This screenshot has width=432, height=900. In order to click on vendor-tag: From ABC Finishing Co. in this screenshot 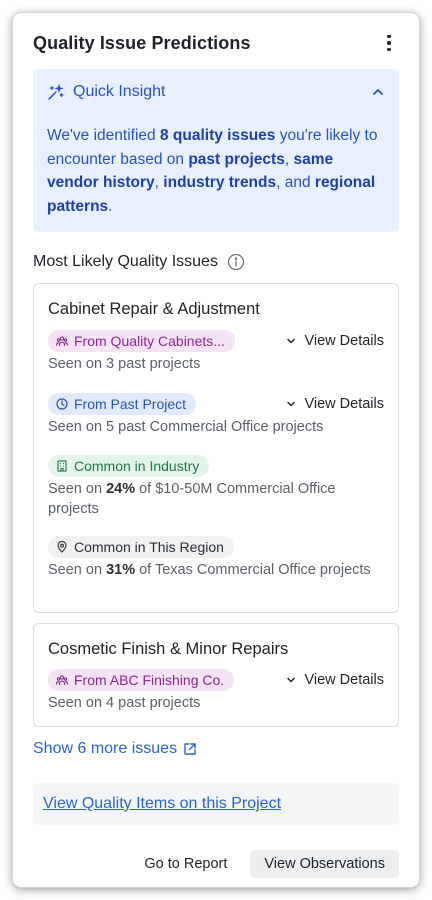, I will do `click(141, 680)`.